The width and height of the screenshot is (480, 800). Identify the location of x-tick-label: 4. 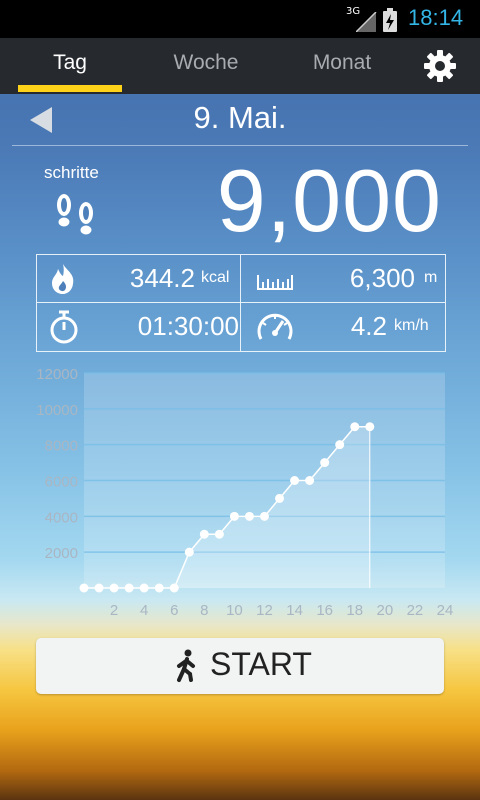
(144, 610).